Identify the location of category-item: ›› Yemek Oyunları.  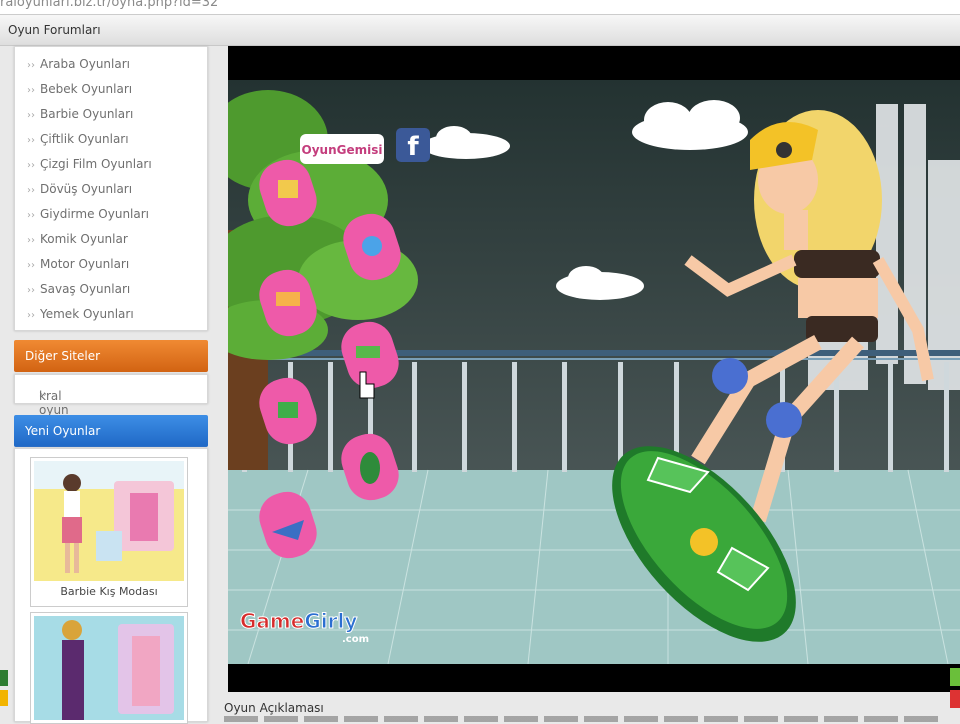
(80, 314).